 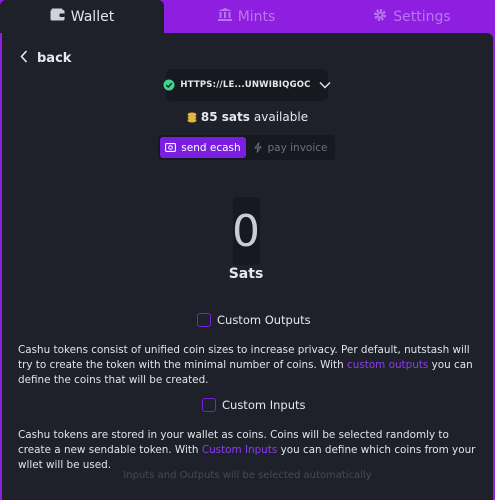 What do you see at coordinates (264, 320) in the screenshot?
I see `custom-outputs-label: Custom Outputs` at bounding box center [264, 320].